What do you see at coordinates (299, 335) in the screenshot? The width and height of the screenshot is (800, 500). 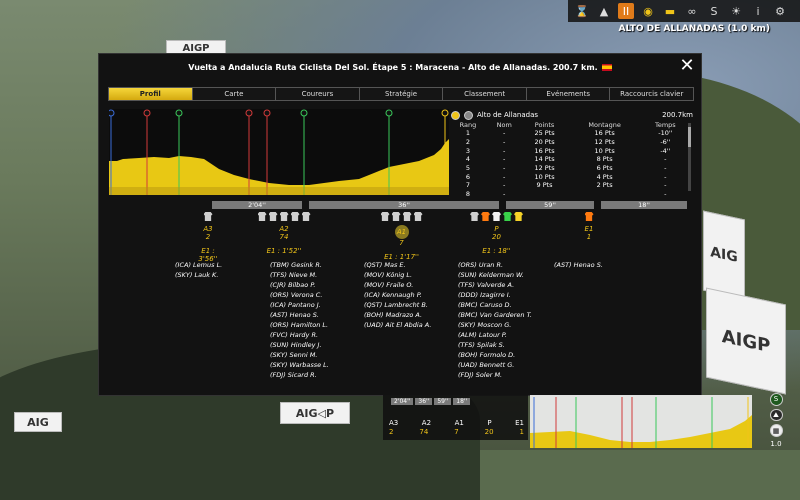 I see `rider-name: (FVC) Hardy R.` at bounding box center [299, 335].